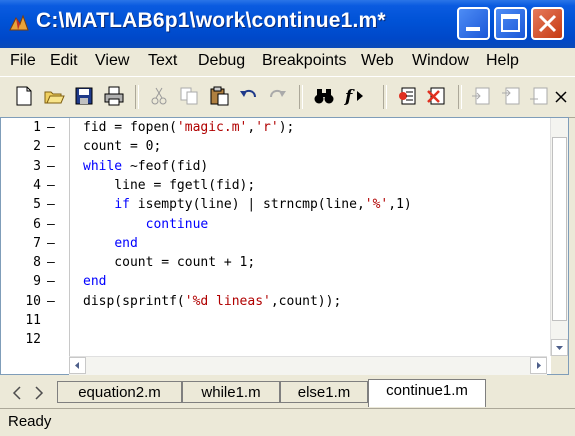 The height and width of the screenshot is (436, 575). I want to click on print-icon, so click(114, 96).